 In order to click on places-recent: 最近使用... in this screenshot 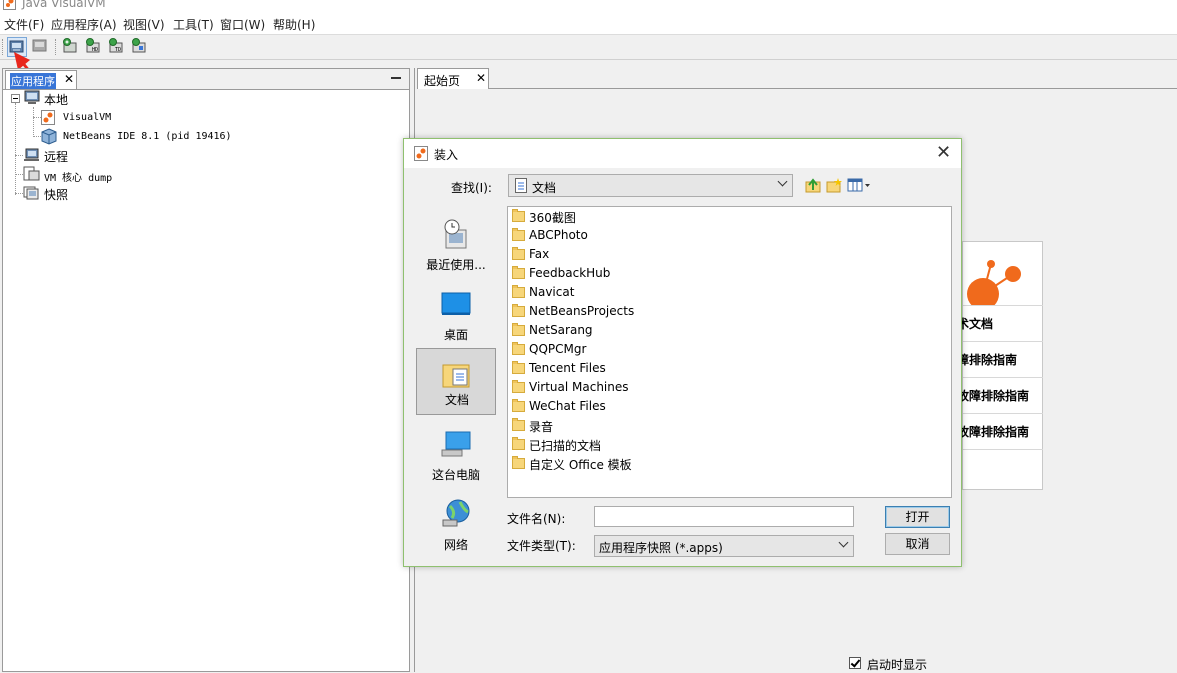, I will do `click(456, 247)`.